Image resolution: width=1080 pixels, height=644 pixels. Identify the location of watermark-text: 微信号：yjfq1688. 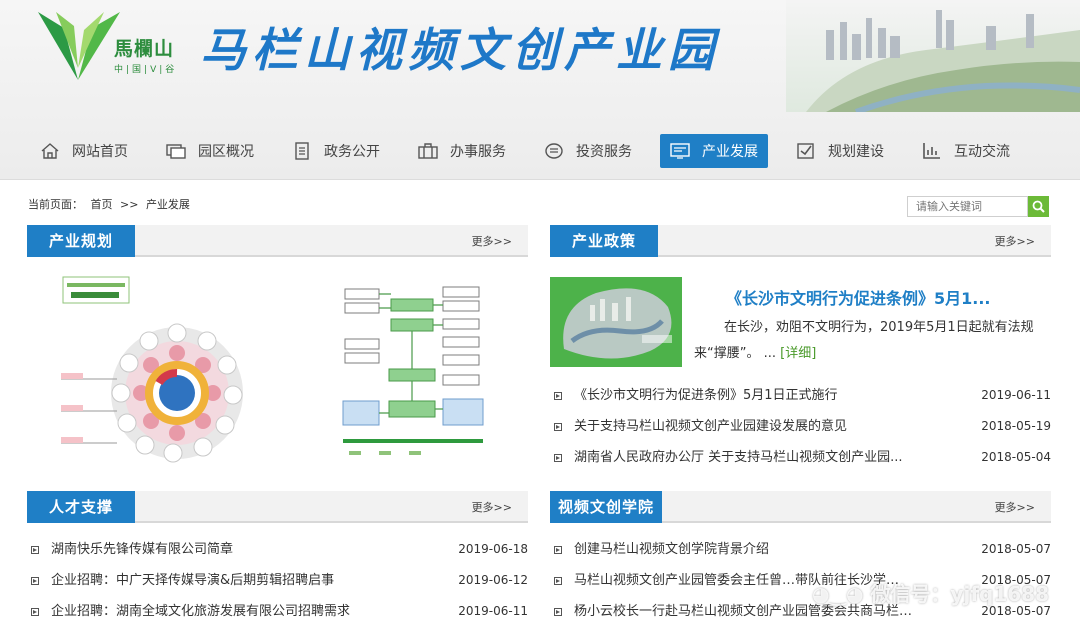
(960, 594).